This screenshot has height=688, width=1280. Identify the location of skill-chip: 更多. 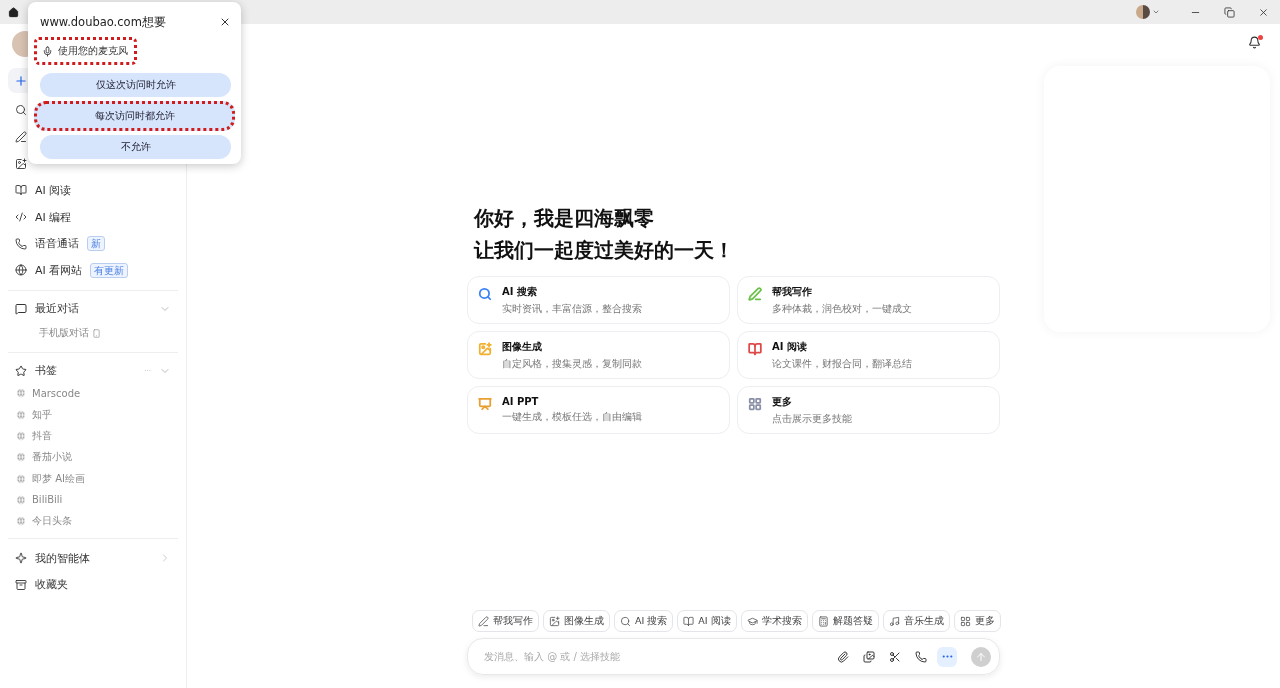
(977, 621).